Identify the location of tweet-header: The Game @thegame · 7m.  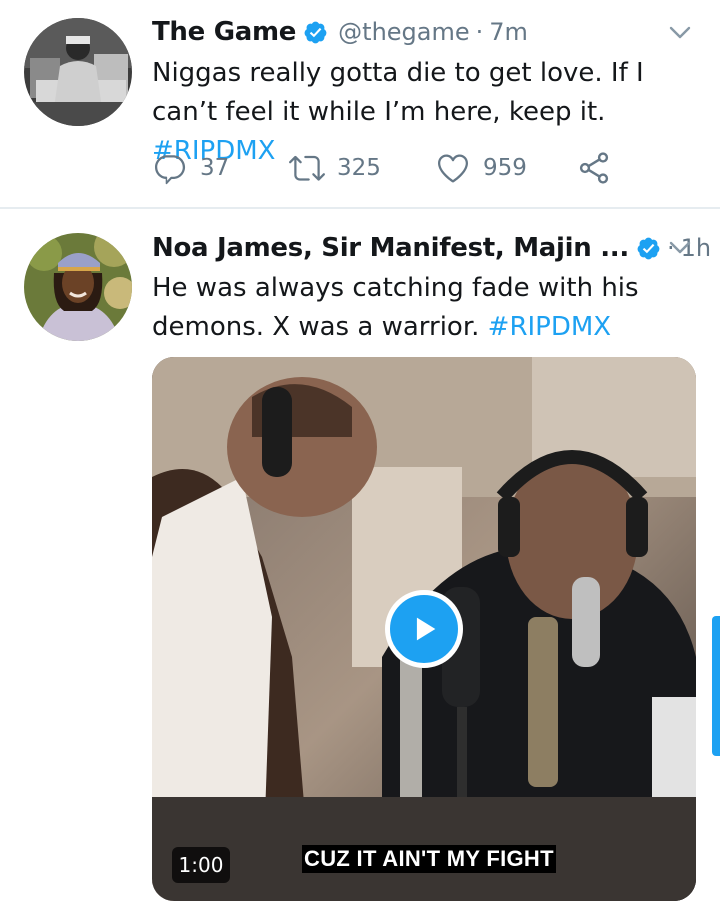
(340, 32).